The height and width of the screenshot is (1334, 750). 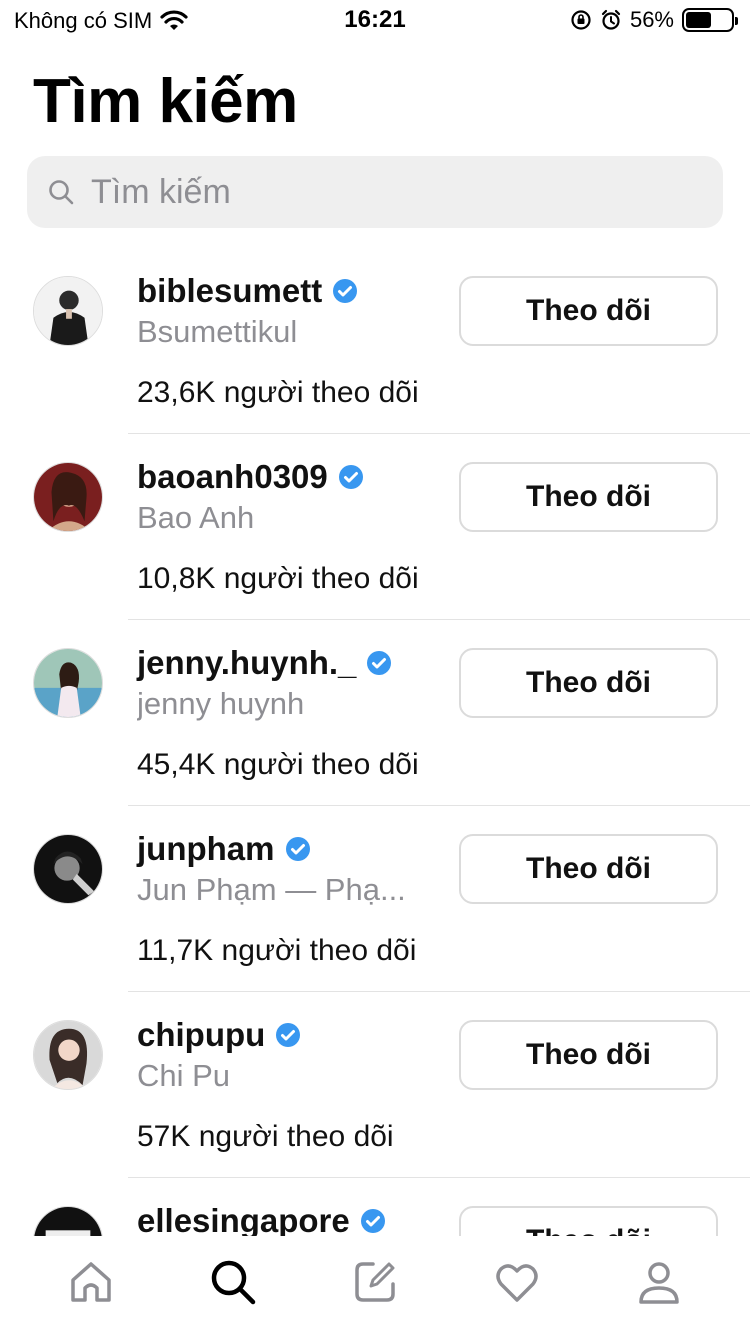 I want to click on tab-compose, so click(x=375, y=1282).